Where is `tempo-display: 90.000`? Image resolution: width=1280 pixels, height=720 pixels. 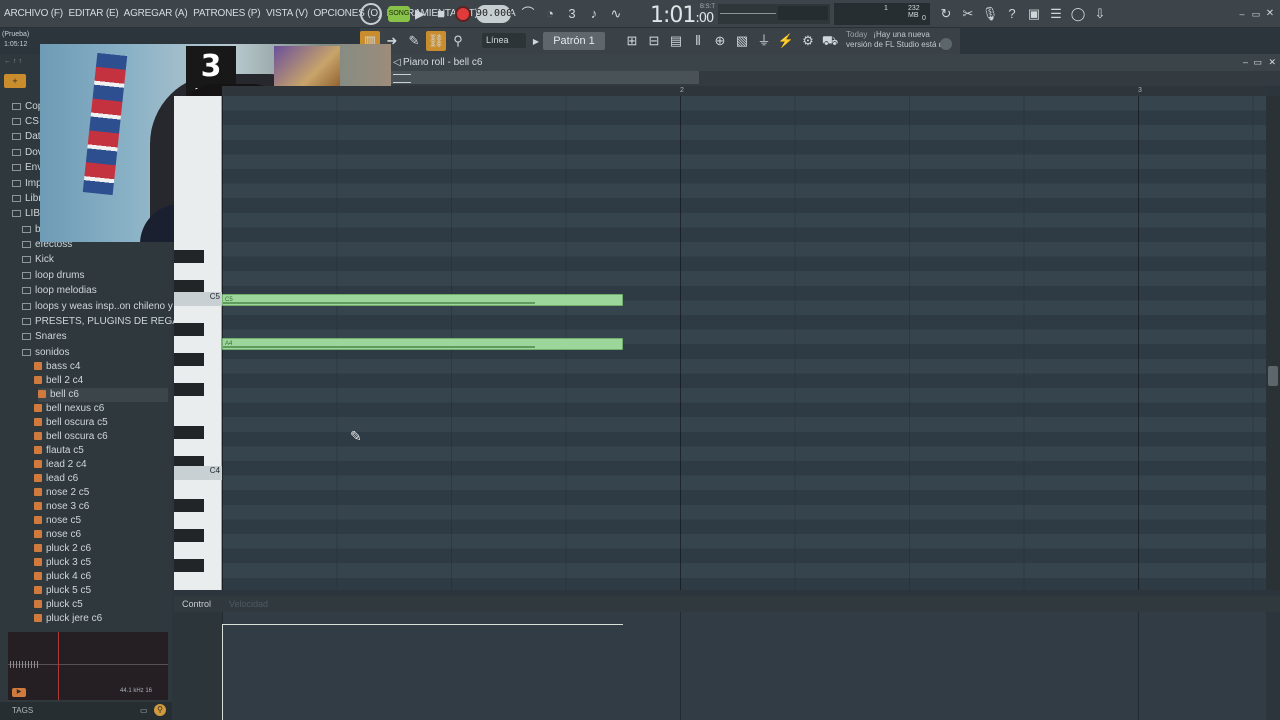
tempo-display: 90.000 is located at coordinates (494, 14).